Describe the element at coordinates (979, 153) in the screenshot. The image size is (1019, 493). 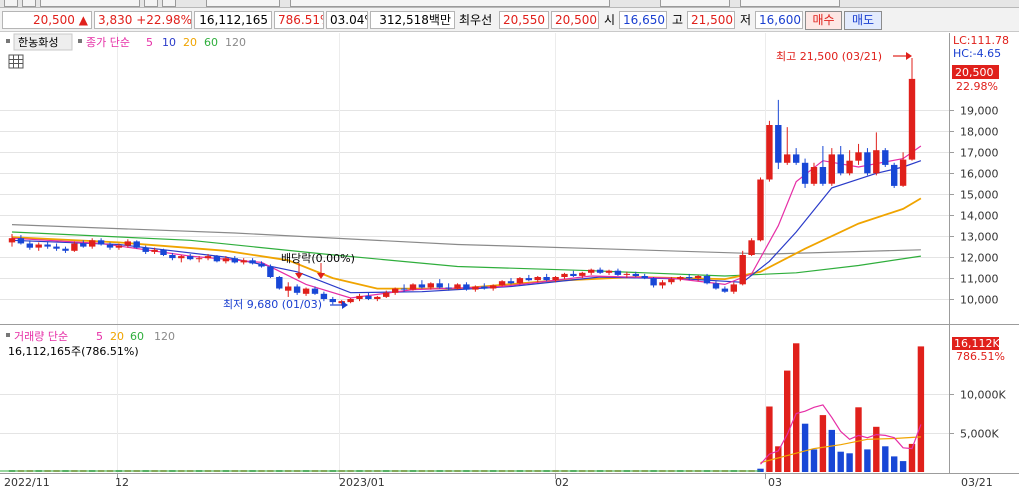
I see `price-tick-label: 17,000` at that location.